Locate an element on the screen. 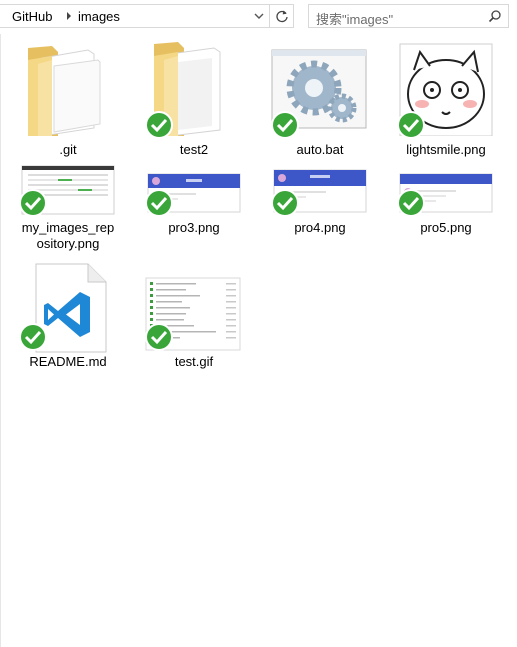 The height and width of the screenshot is (647, 517). item-name: test.gif is located at coordinates (194, 361).